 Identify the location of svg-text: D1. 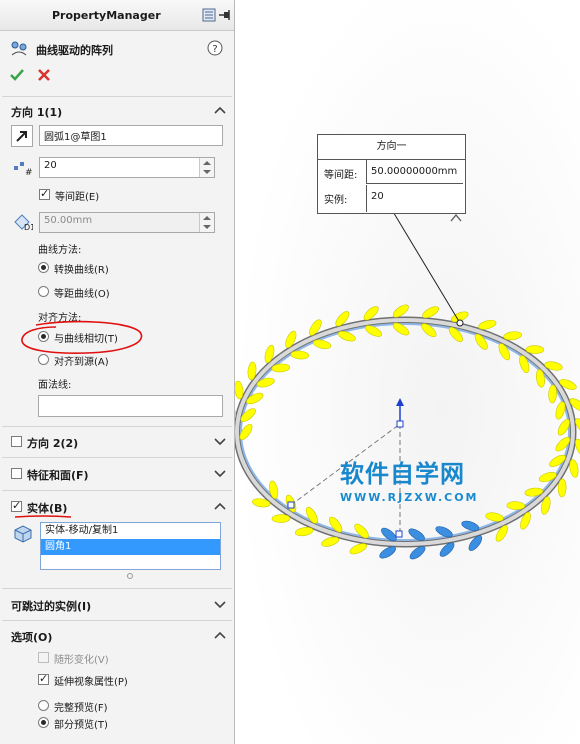
(28, 227).